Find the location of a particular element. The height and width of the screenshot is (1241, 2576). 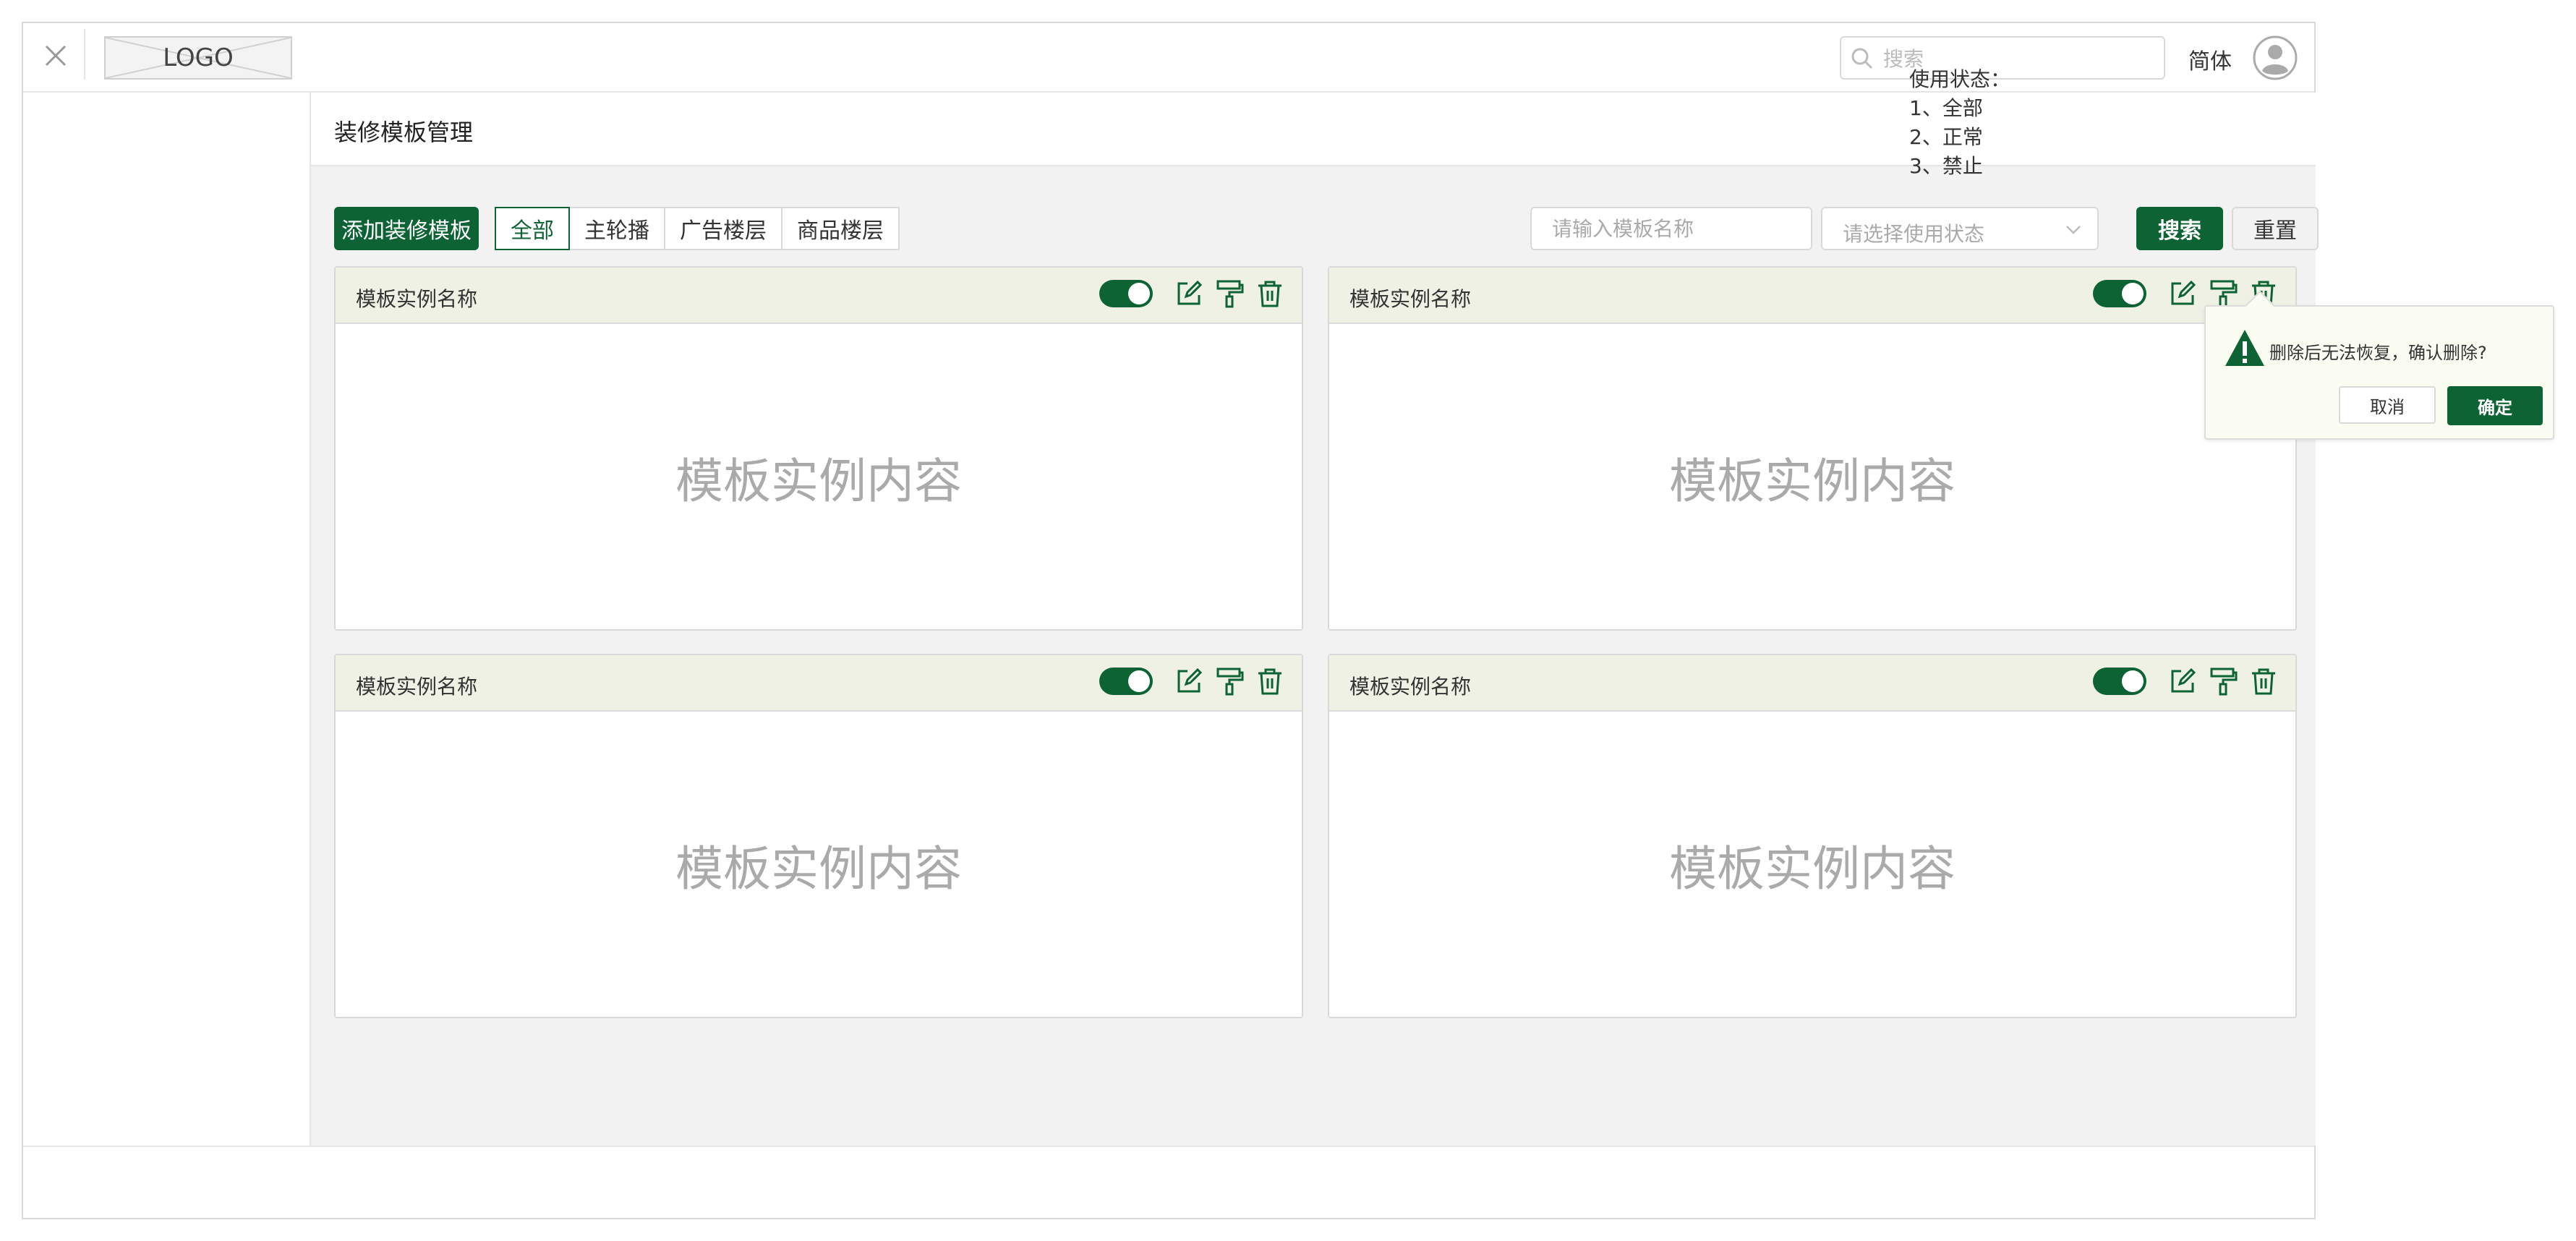

tab-product-floor: 商品楼层 is located at coordinates (840, 228).